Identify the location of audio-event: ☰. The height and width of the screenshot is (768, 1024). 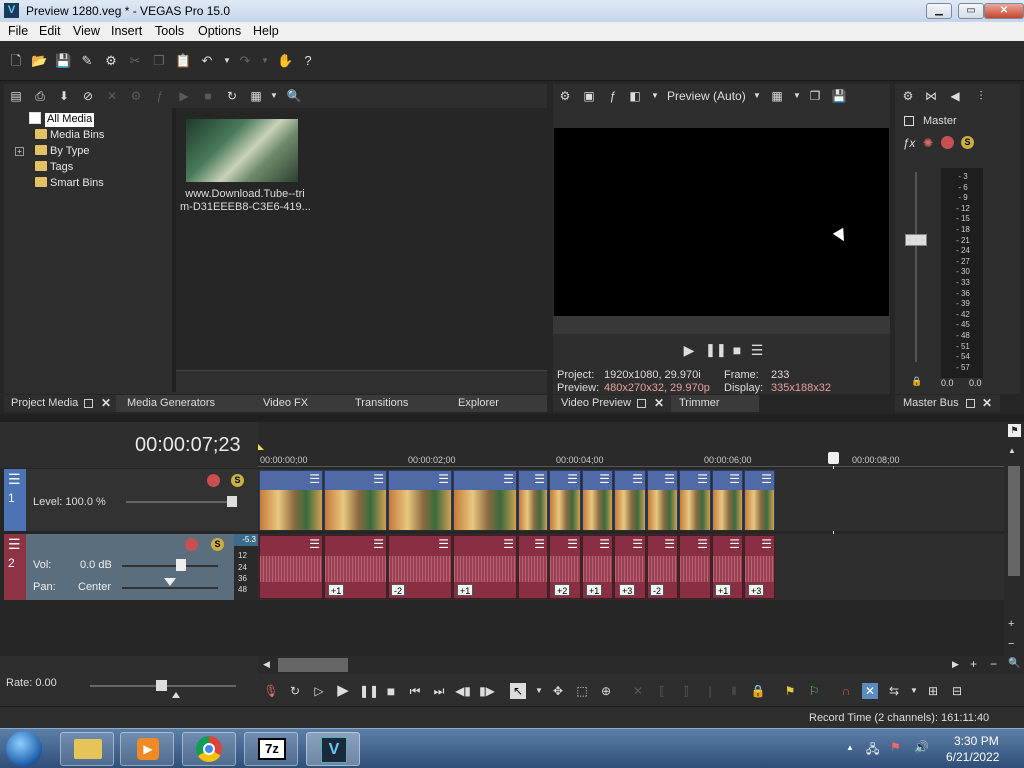
(533, 567).